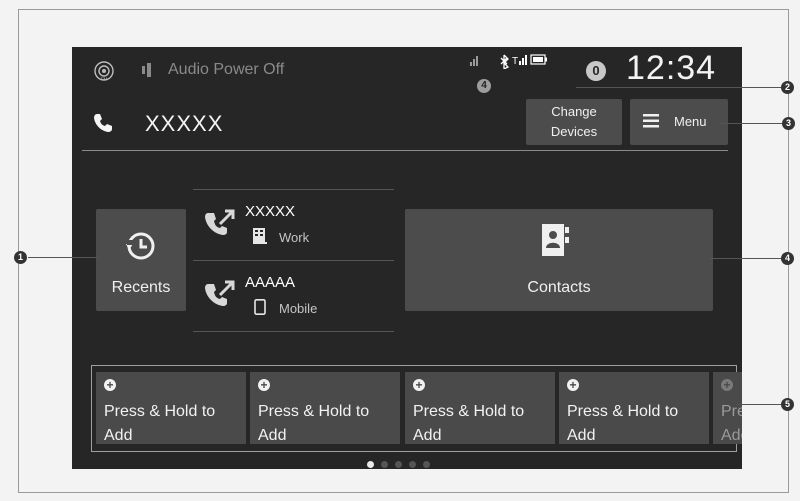 This screenshot has height=501, width=800. I want to click on menu-label: Menu, so click(690, 121).